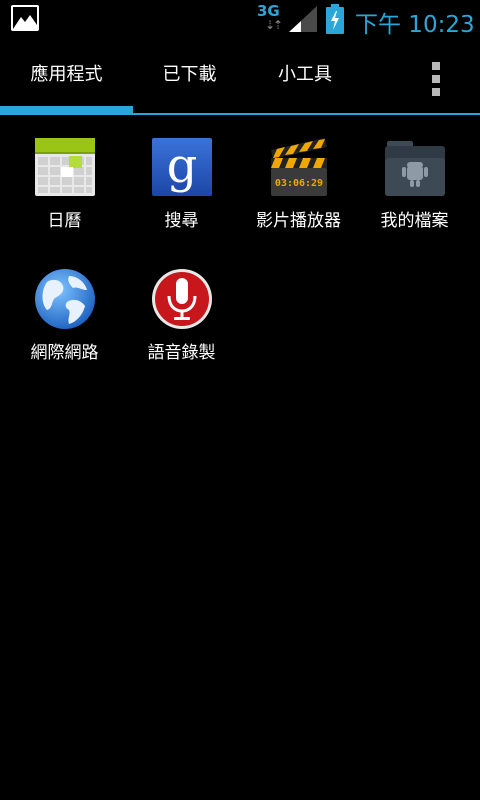 The height and width of the screenshot is (800, 480). Describe the element at coordinates (240, 19) in the screenshot. I see `status-bar: 3G ⇣⇡ 下午 10:23` at that location.